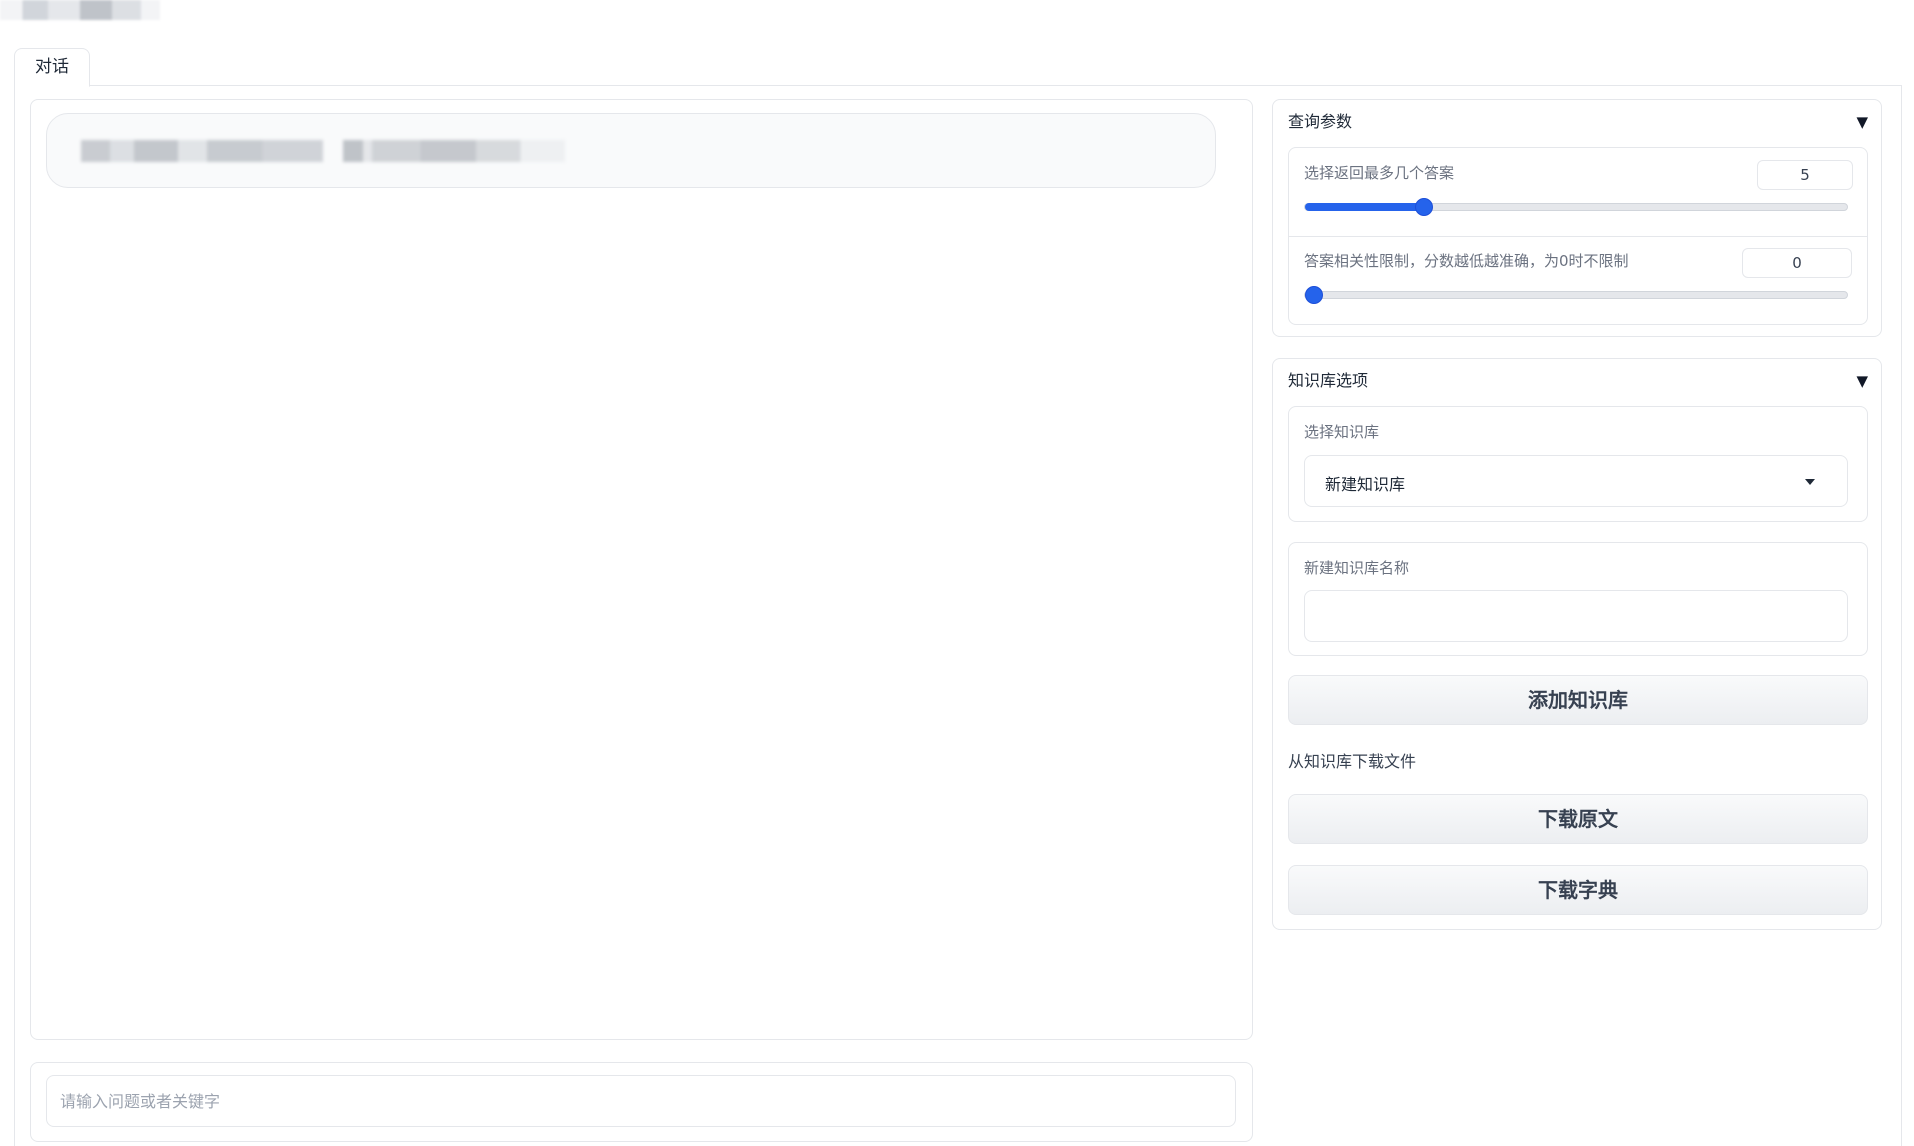  I want to click on top-k-number-input: 5, so click(1805, 175).